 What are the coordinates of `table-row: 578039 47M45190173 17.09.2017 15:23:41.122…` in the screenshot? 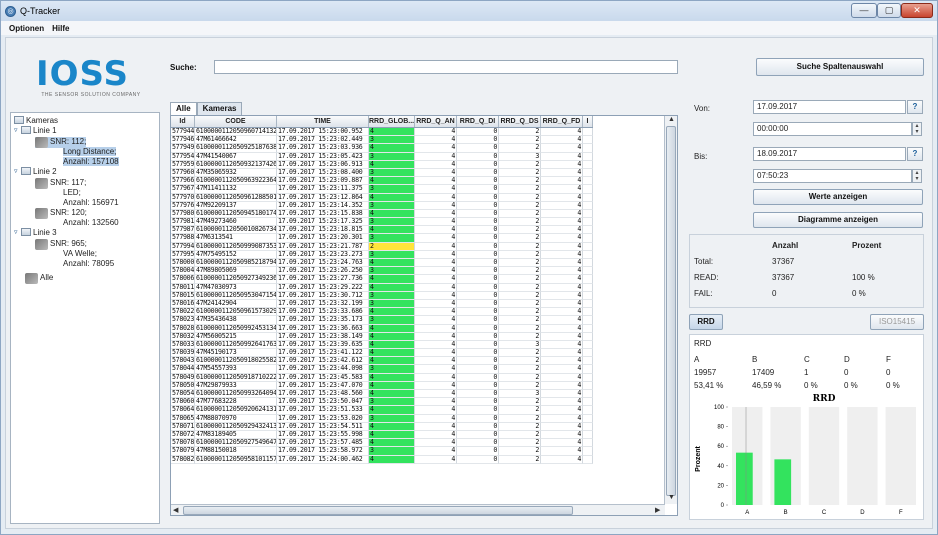 It's located at (382, 353).